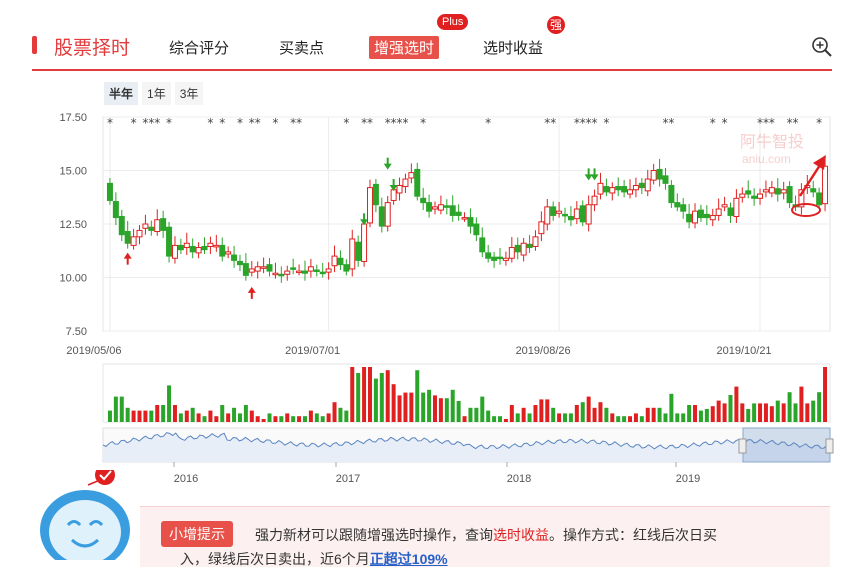 The width and height of the screenshot is (857, 569). I want to click on mascot-robot-icon, so click(85, 515).